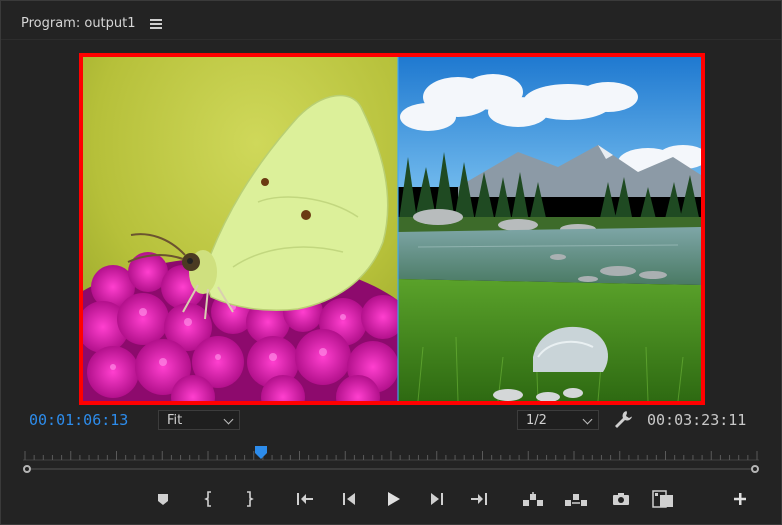  Describe the element at coordinates (391, 39) in the screenshot. I see `header-divider` at that location.